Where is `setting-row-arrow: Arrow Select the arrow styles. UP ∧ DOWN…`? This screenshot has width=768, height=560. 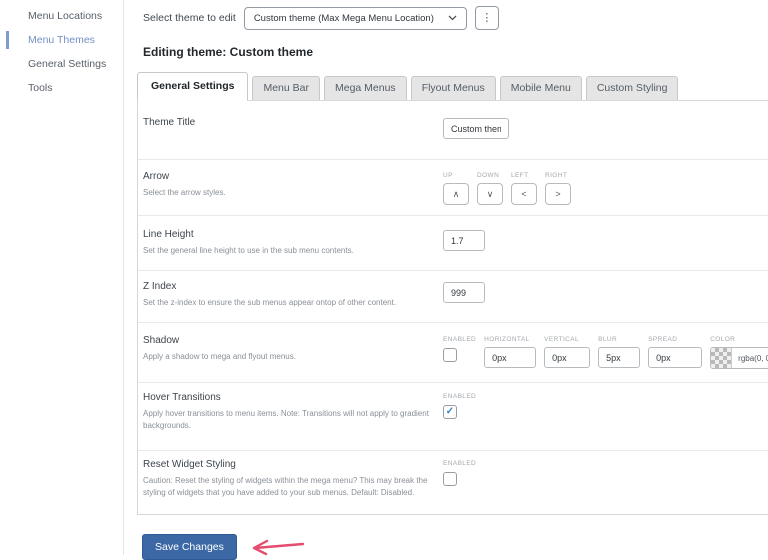 setting-row-arrow: Arrow Select the arrow styles. UP ∧ DOWN… is located at coordinates (453, 188).